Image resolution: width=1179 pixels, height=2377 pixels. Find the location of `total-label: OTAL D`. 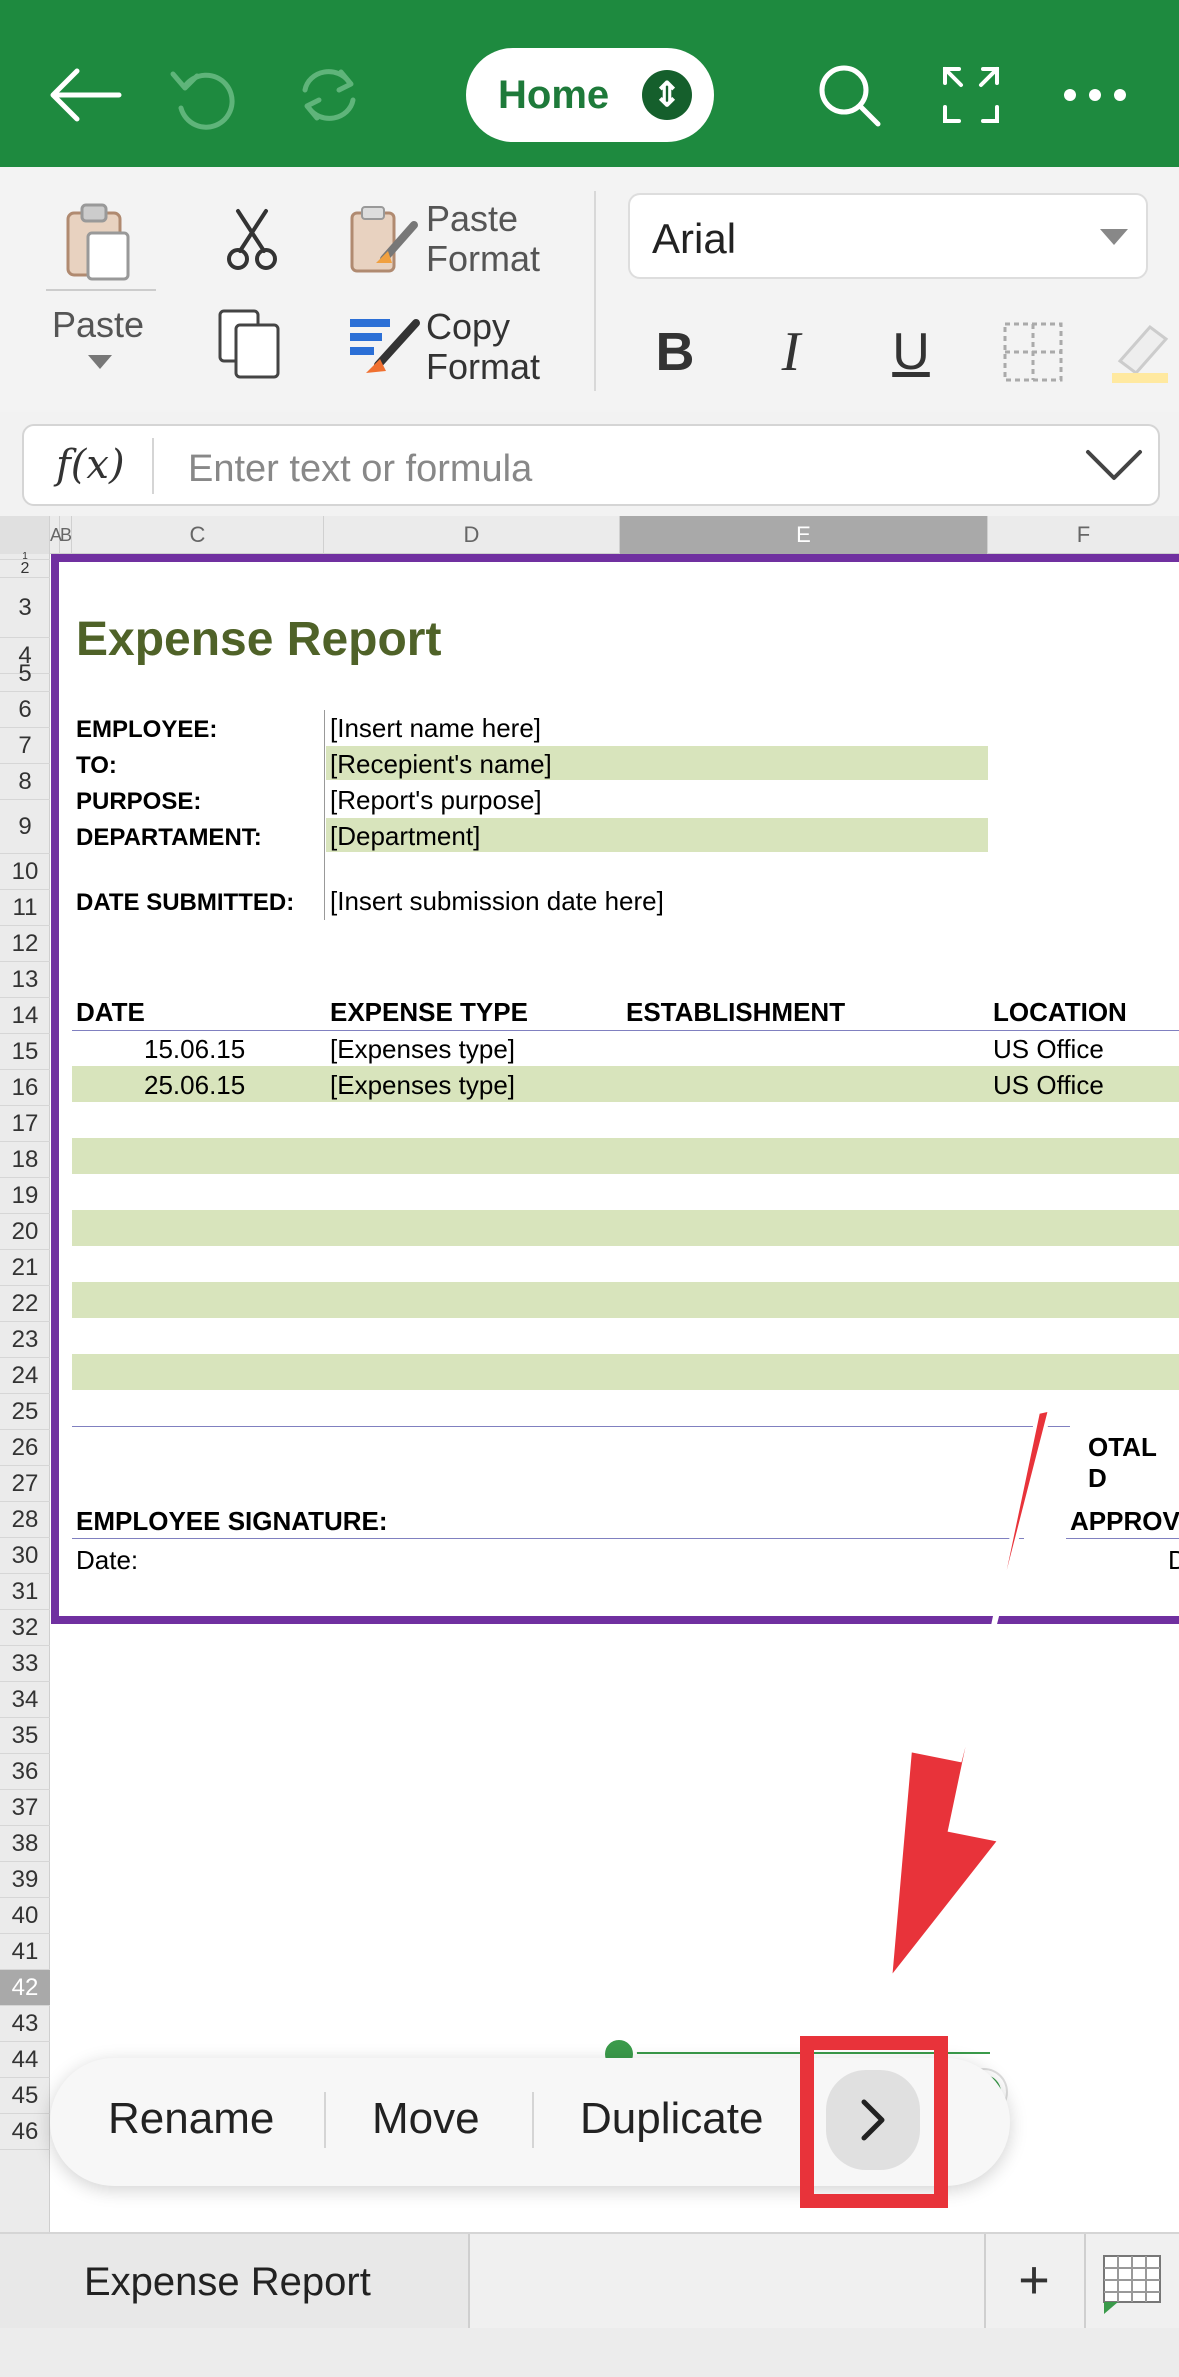

total-label: OTAL D is located at coordinates (1133, 1463).